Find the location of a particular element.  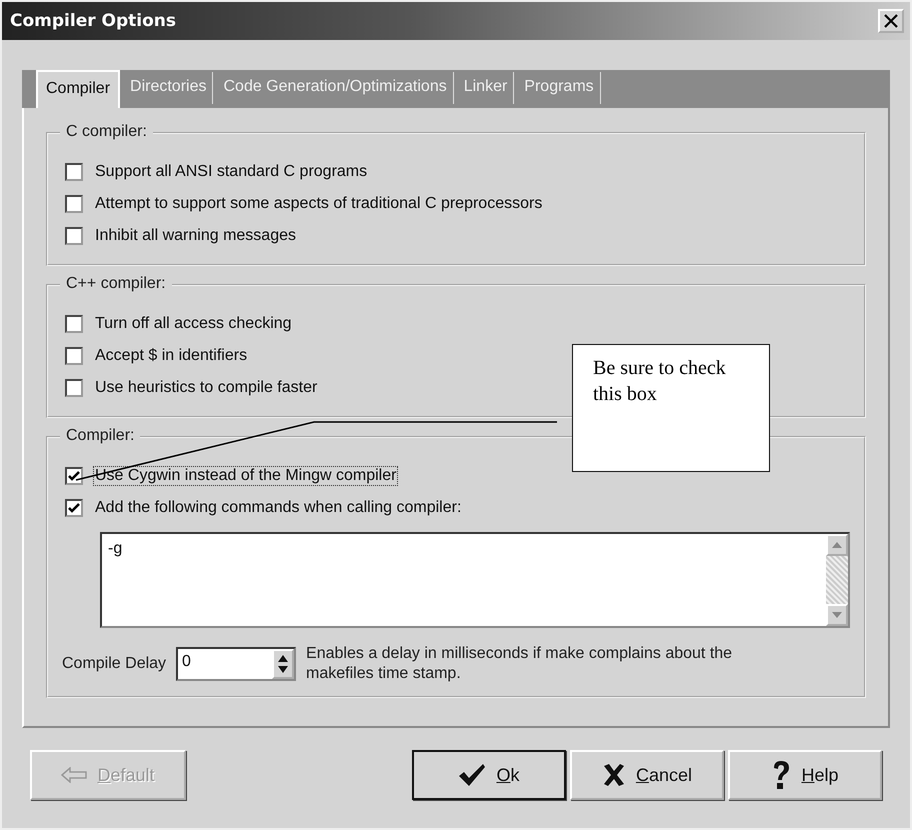

group-title: C compiler: is located at coordinates (106, 132).